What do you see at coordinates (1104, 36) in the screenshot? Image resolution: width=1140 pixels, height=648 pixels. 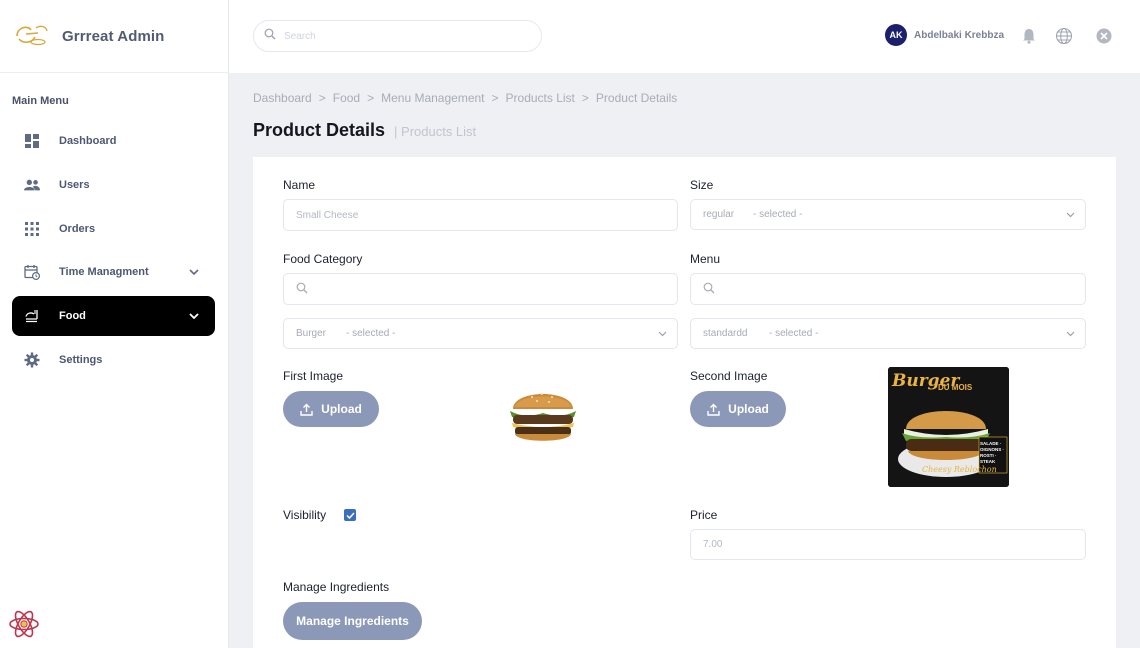 I see `close-circle-icon` at bounding box center [1104, 36].